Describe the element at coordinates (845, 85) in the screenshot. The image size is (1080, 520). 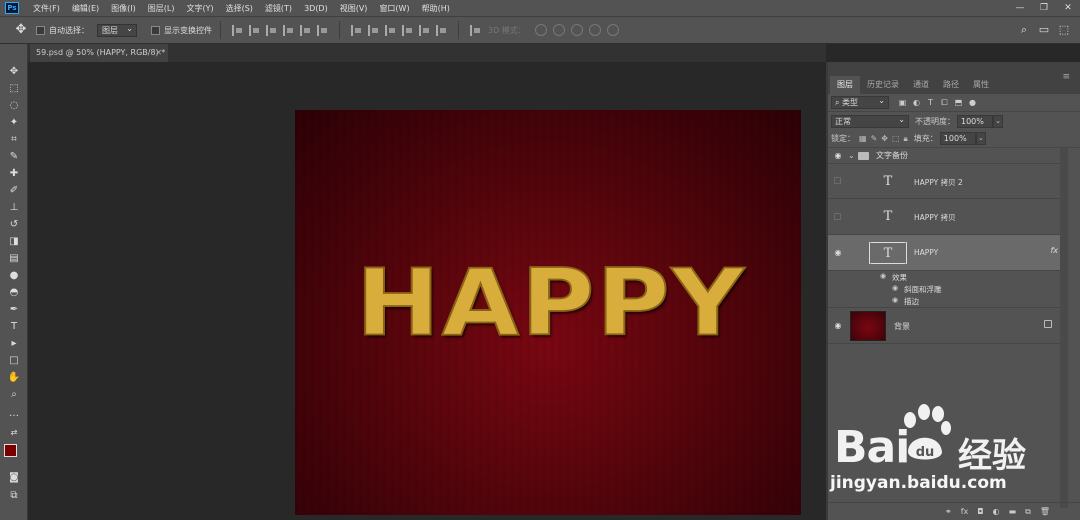
I see `tab-layers: 图层` at that location.